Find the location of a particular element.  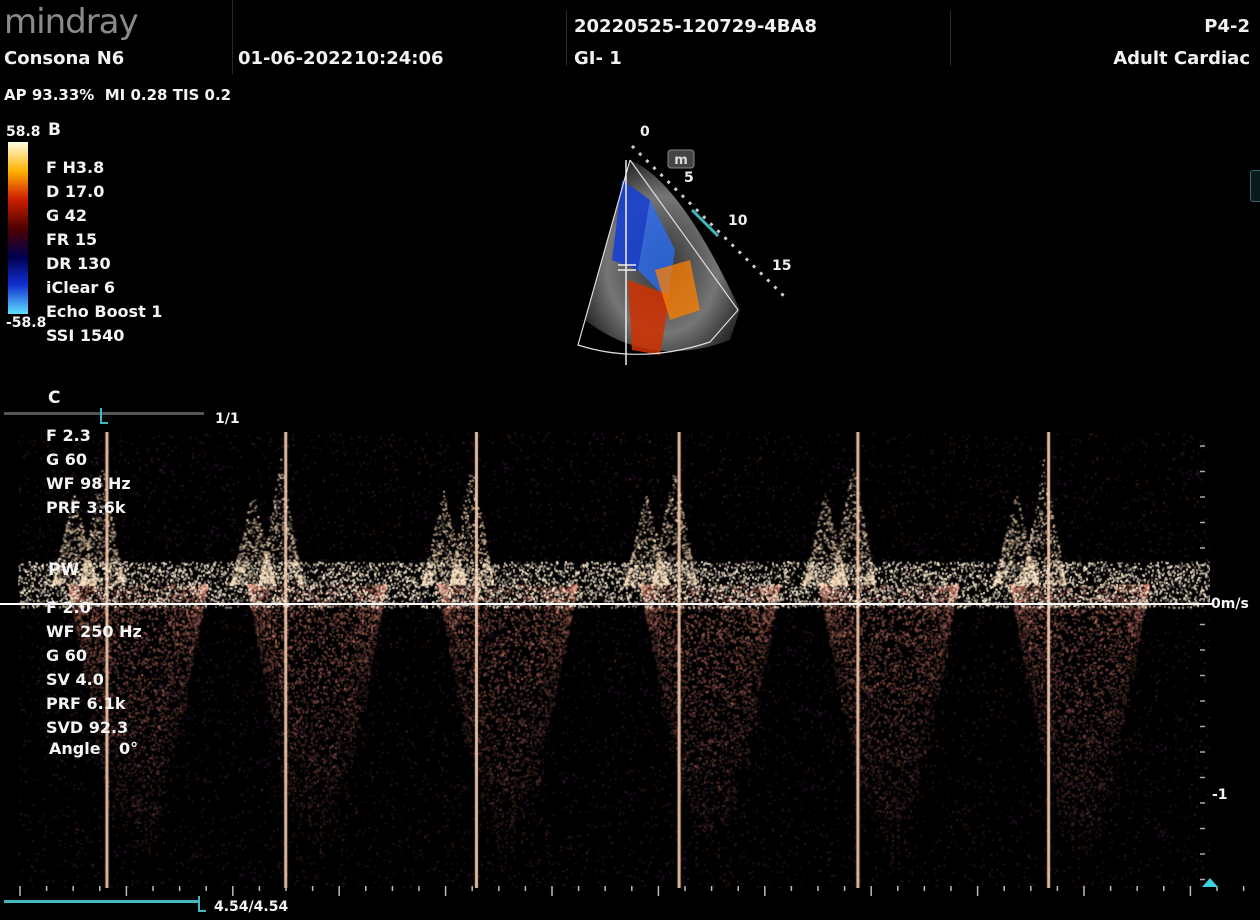

angle-value: 0° is located at coordinates (129, 748).